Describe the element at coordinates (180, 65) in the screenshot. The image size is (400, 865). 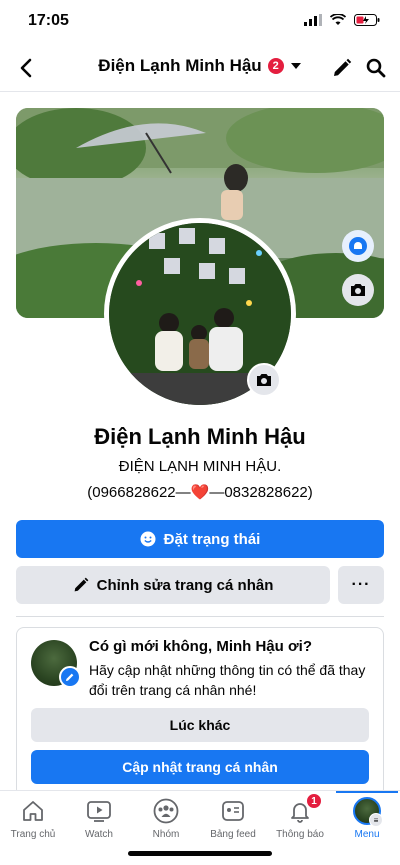
I see `header-title: Điện Lạnh Minh Hậu` at that location.